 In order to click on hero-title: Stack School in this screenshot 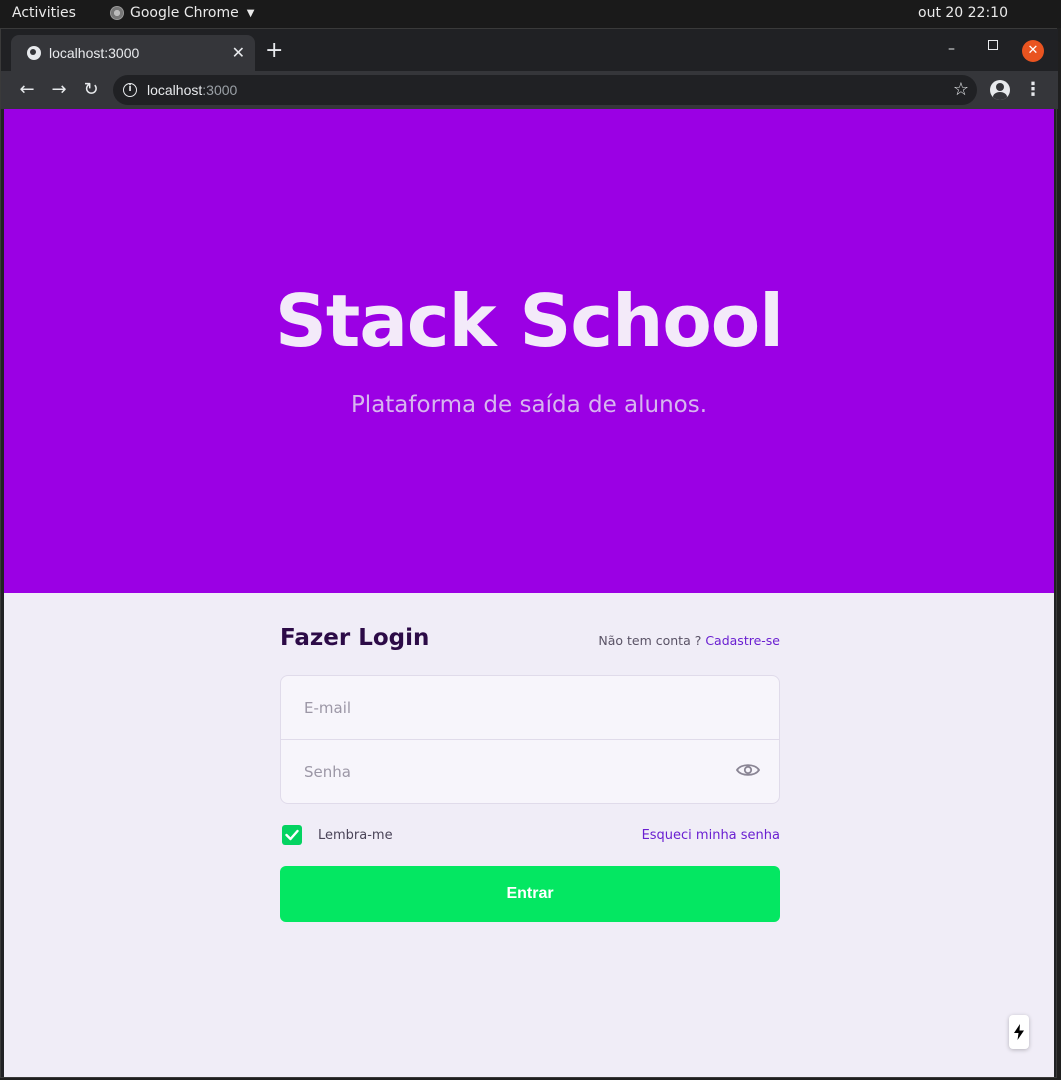, I will do `click(529, 321)`.